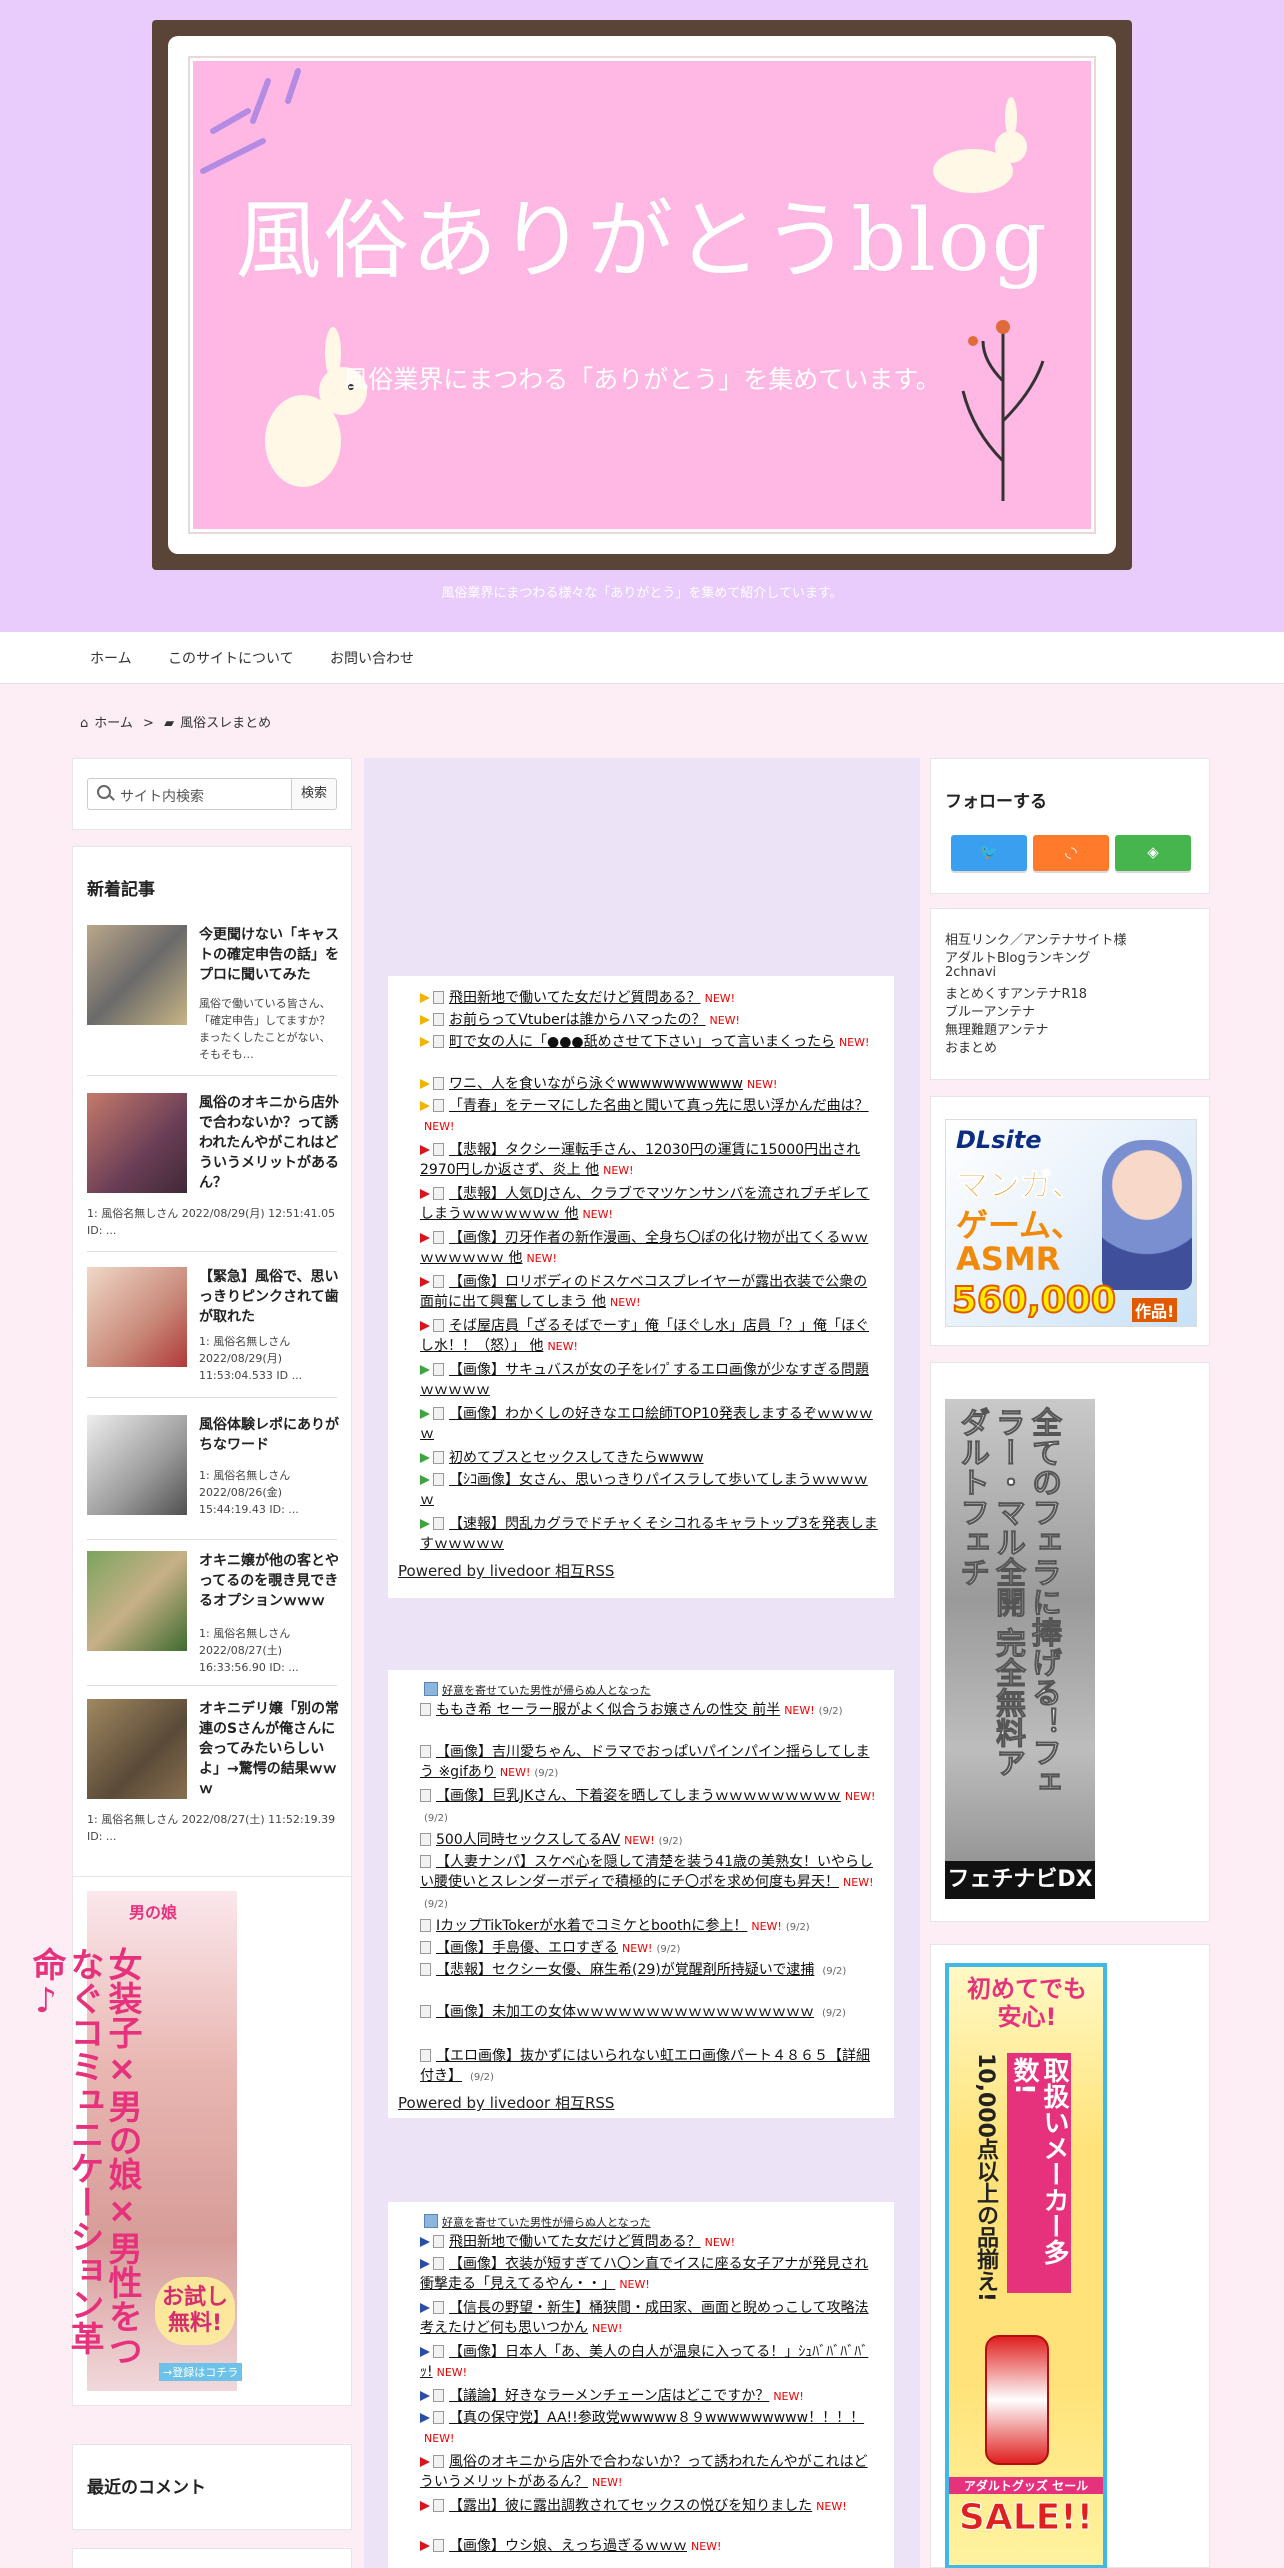  I want to click on feed-item: 【画像】未加工の女体ｗｗｗｗｗｗｗｗｗｗｗｗｗｗｗｗｗ (9/2), so click(650, 2013).